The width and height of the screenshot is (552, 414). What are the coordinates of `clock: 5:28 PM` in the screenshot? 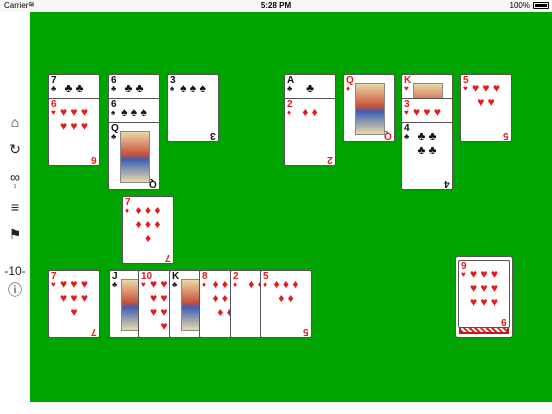 It's located at (276, 5).